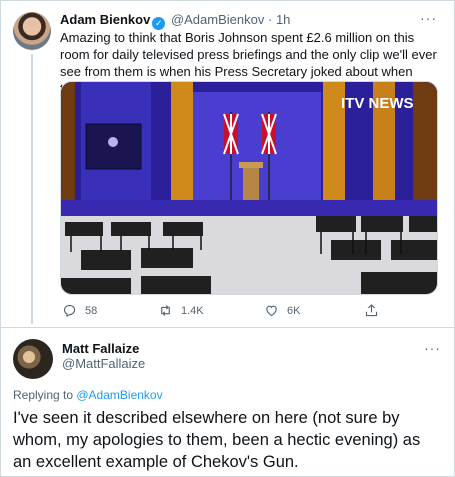 Image resolution: width=455 pixels, height=477 pixels. What do you see at coordinates (45, 395) in the screenshot?
I see `replying-to-prefix: Replying to` at bounding box center [45, 395].